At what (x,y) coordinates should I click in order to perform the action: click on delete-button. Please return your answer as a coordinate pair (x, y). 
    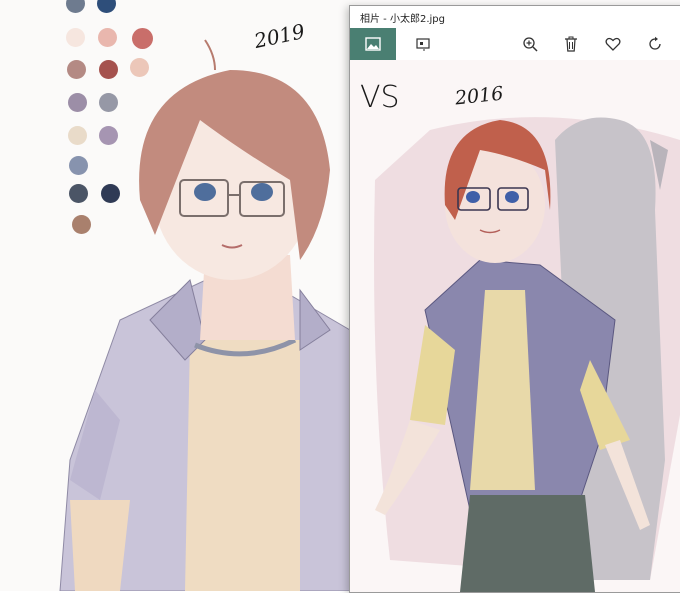
    Looking at the image, I should click on (571, 44).